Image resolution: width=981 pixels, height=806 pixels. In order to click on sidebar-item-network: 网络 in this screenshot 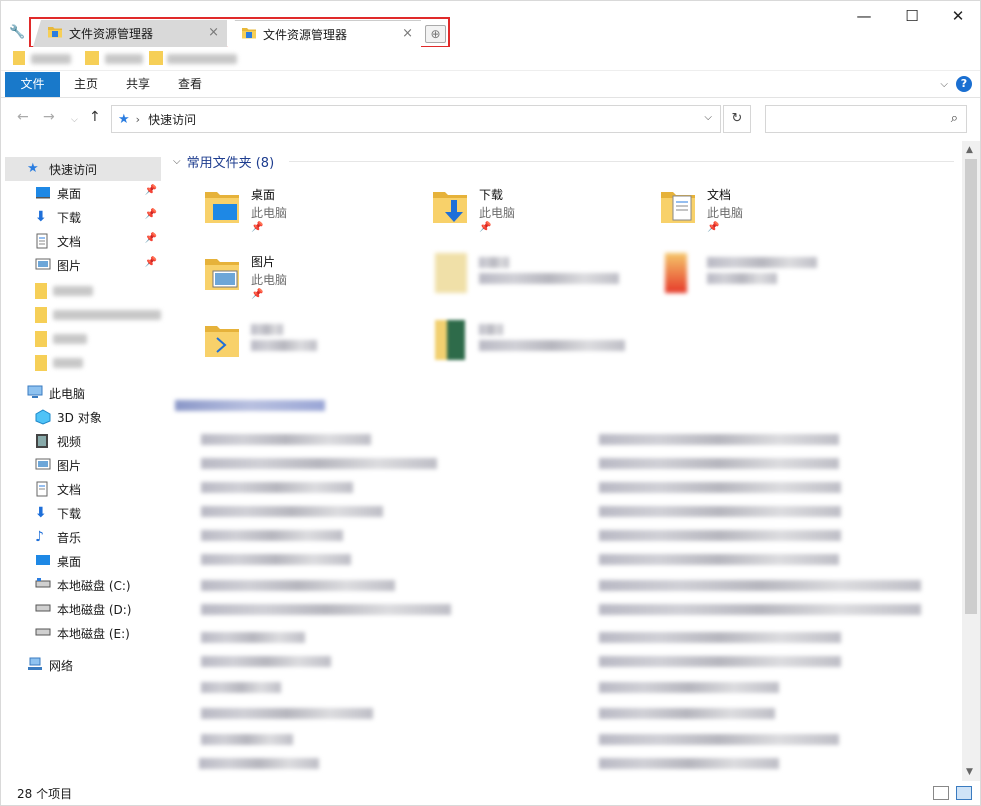, I will do `click(83, 665)`.